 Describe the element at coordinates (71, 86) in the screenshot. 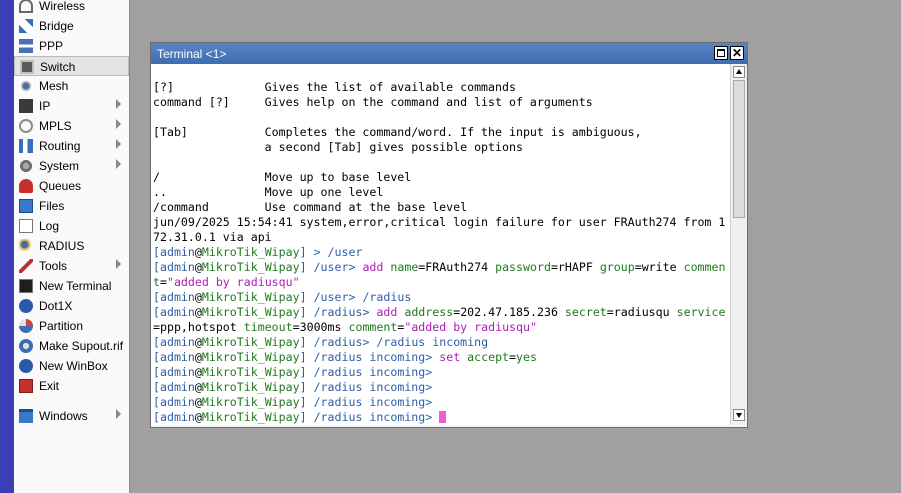

I see `menu-item-mesh: Mesh` at that location.